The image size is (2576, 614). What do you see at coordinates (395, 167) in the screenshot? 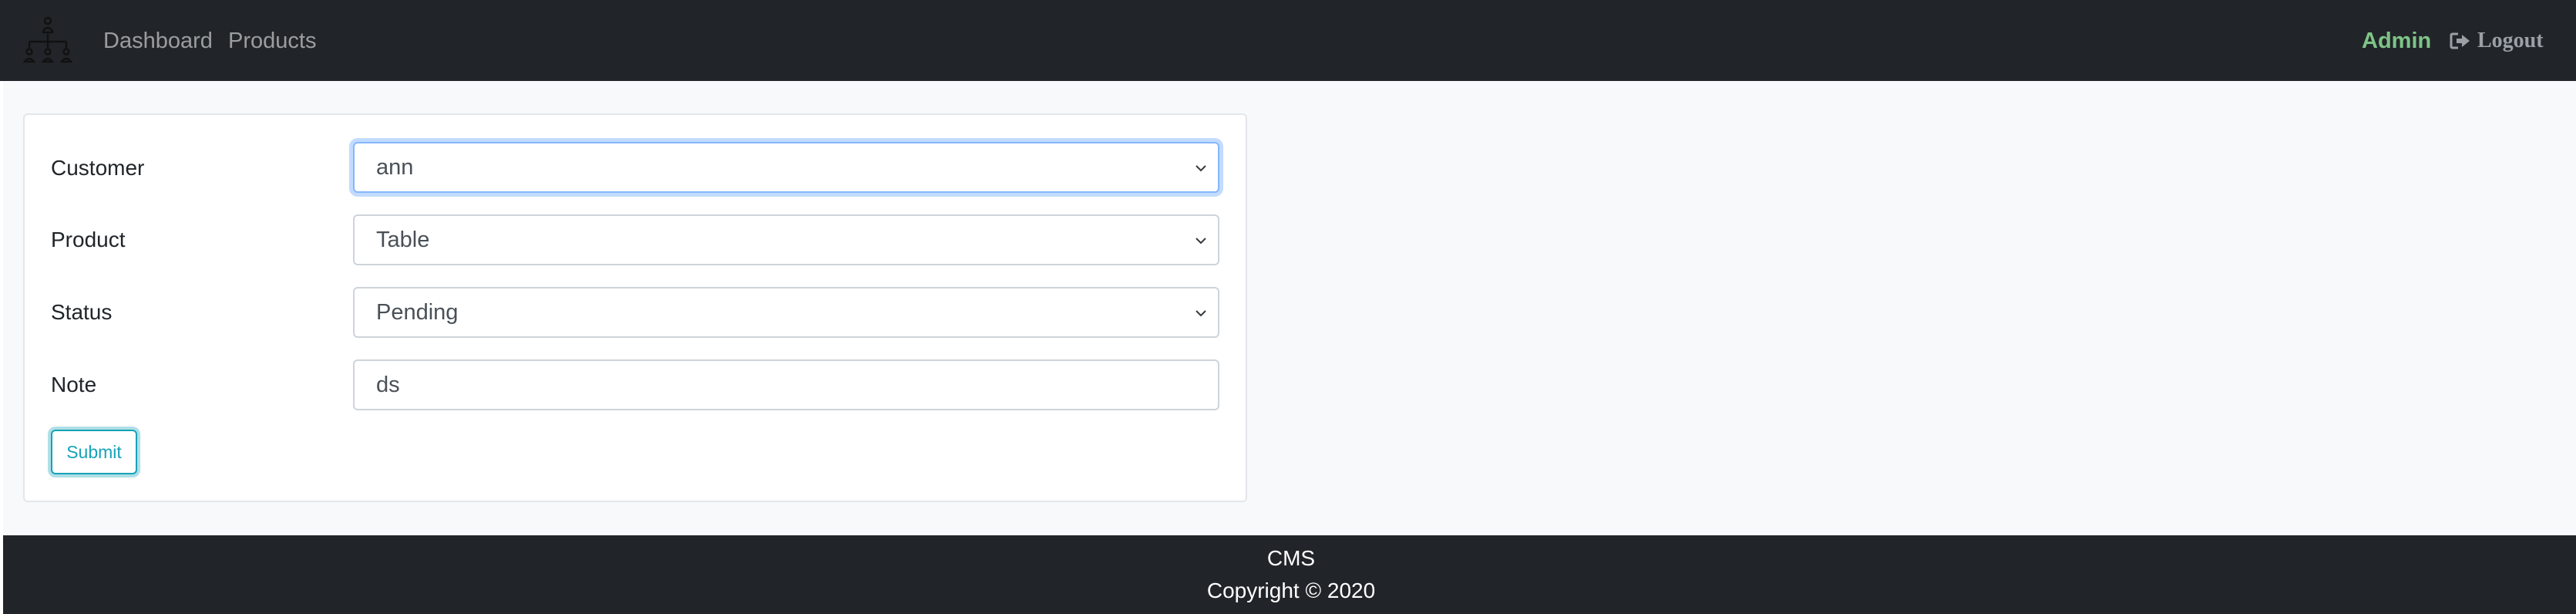
I see `customer-select-value: ann` at bounding box center [395, 167].